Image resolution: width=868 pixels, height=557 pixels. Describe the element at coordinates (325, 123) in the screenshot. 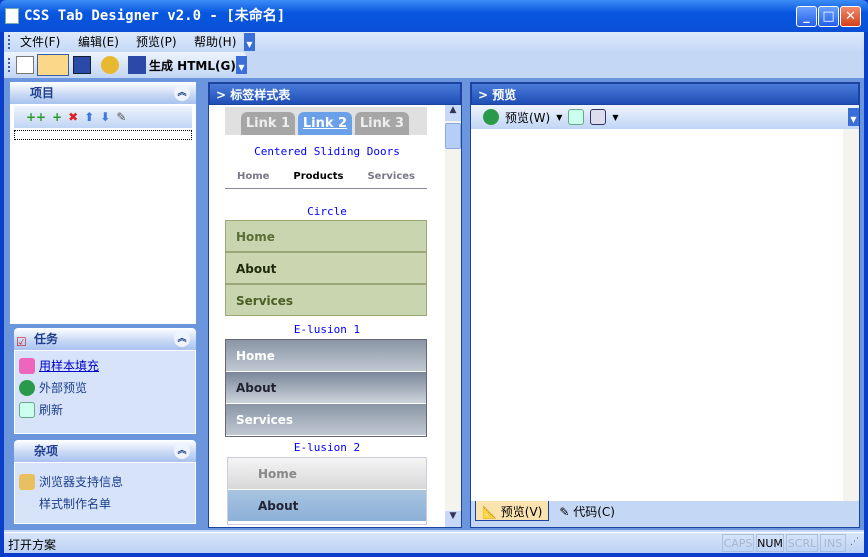

I see `tab-link-2: Link 2` at that location.